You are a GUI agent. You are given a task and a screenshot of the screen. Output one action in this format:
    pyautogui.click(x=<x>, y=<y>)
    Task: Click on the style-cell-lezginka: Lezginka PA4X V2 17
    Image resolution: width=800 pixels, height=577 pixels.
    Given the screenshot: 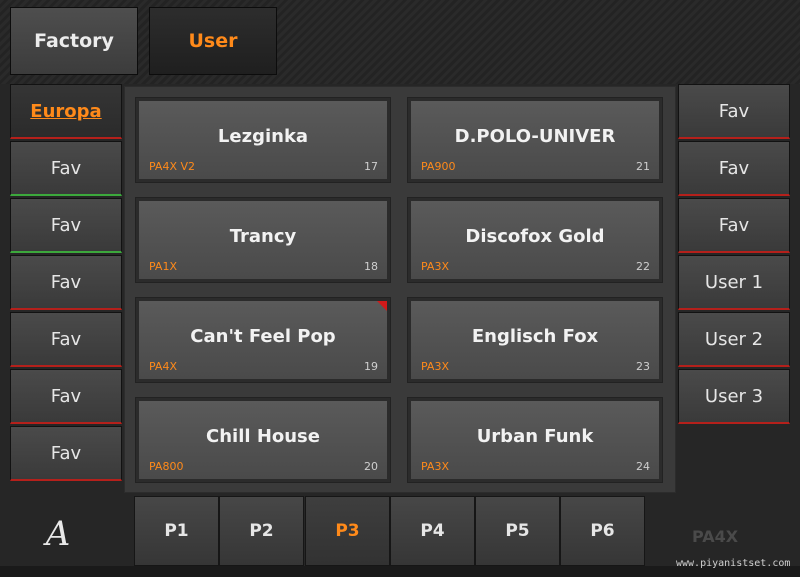 What is the action you would take?
    pyautogui.click(x=263, y=140)
    